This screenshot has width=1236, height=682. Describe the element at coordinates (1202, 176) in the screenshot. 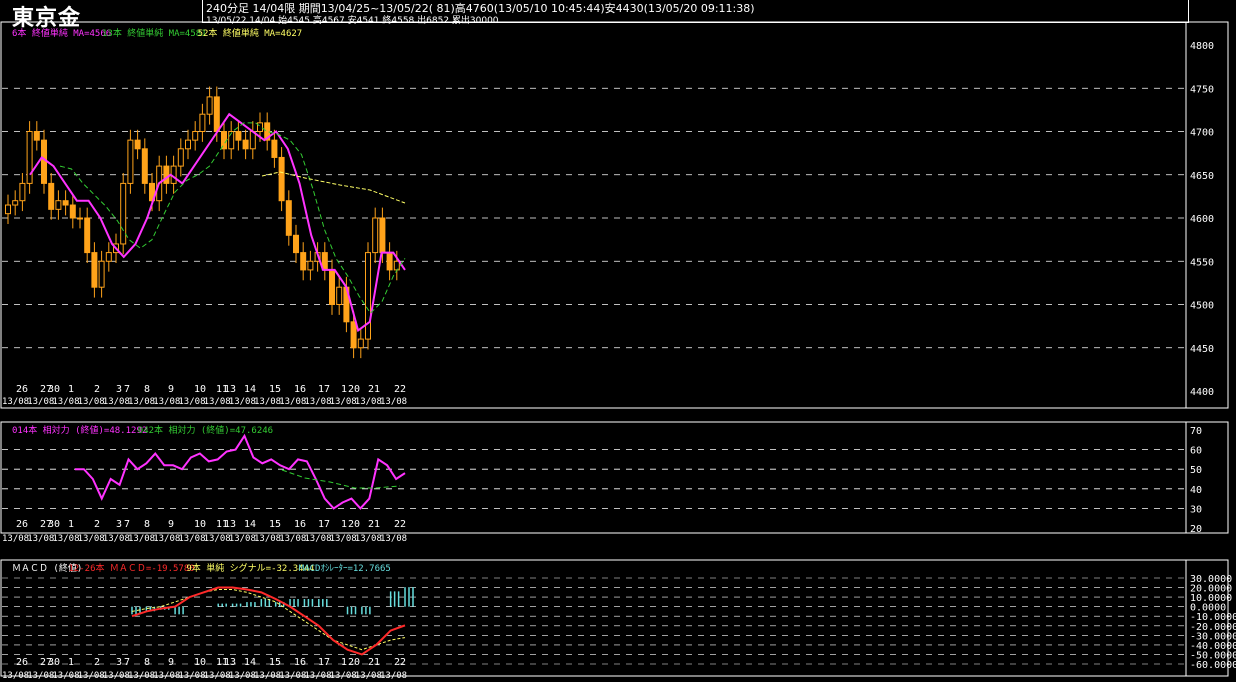

I see `y-tick-label: 4650` at that location.